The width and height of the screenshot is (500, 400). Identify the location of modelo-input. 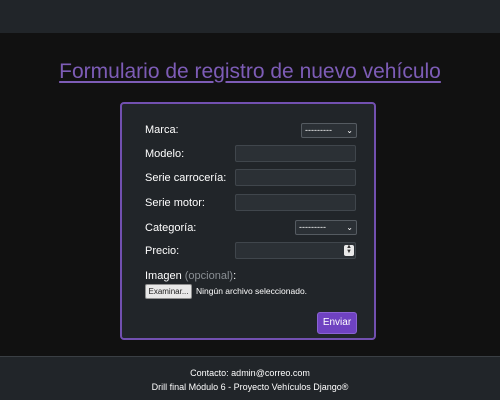
(295, 153).